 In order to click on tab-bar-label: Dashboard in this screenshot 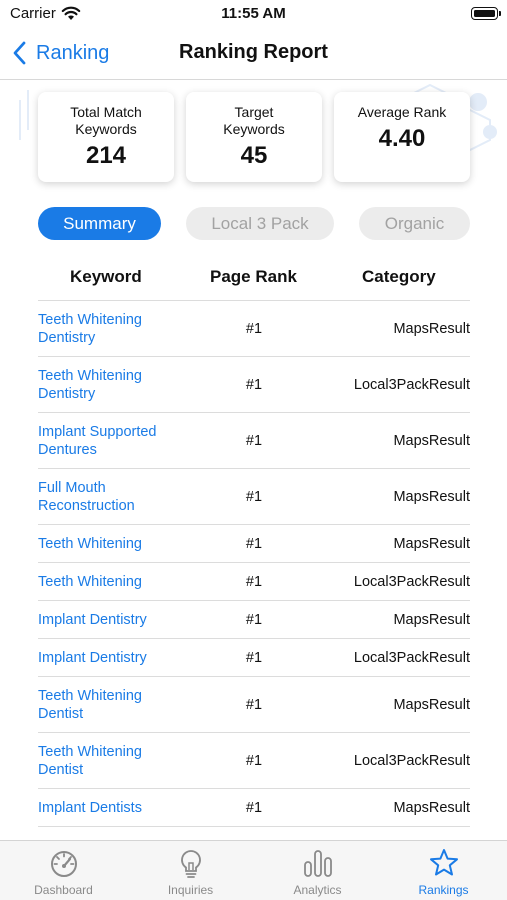, I will do `click(63, 890)`.